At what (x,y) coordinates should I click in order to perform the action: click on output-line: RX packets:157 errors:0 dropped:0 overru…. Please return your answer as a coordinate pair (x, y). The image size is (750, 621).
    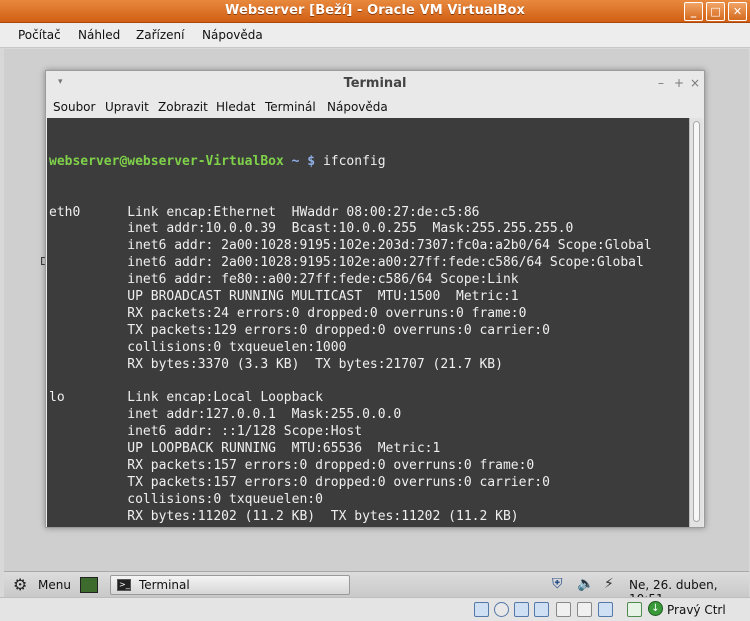
    Looking at the image, I should click on (292, 465).